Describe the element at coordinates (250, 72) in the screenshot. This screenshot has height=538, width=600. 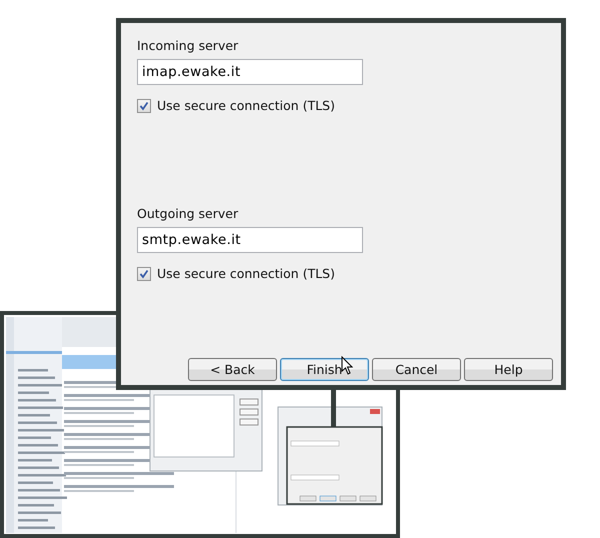
I see `server-field: imap.ewake.it` at that location.